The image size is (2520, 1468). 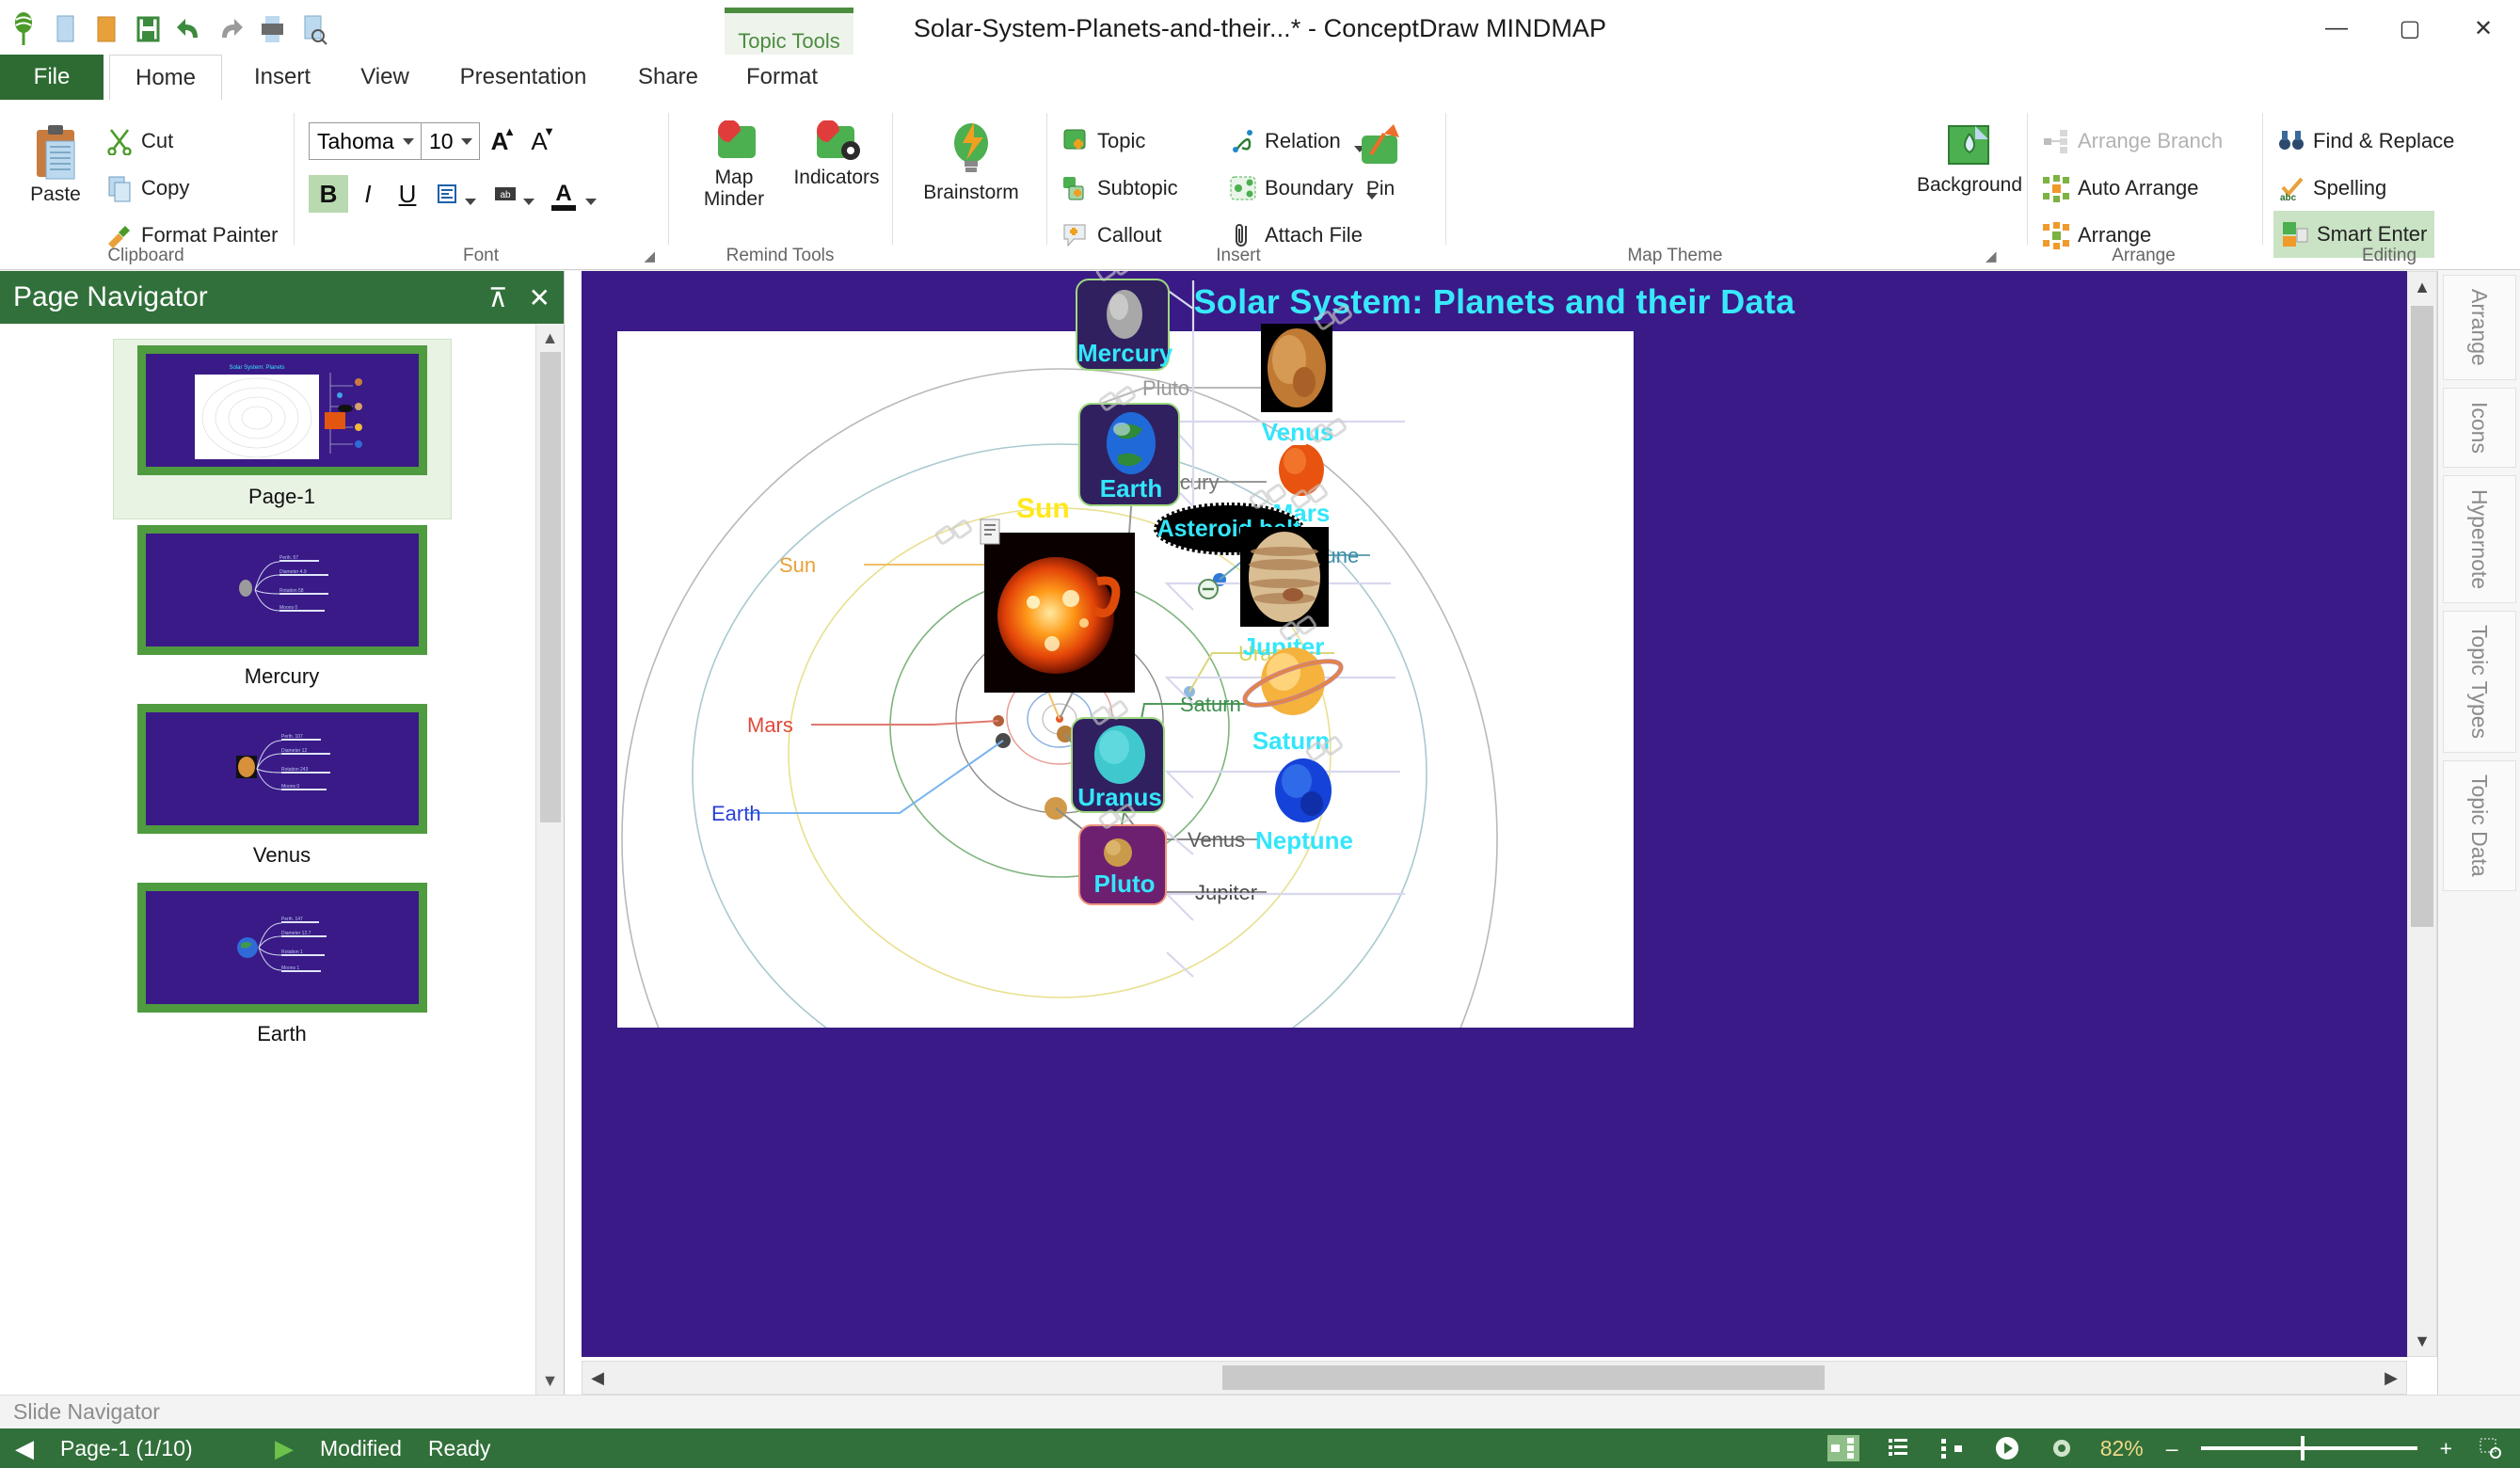 What do you see at coordinates (1992, 255) in the screenshot?
I see `map-theme-dialog-launcher-icon: ◢` at bounding box center [1992, 255].